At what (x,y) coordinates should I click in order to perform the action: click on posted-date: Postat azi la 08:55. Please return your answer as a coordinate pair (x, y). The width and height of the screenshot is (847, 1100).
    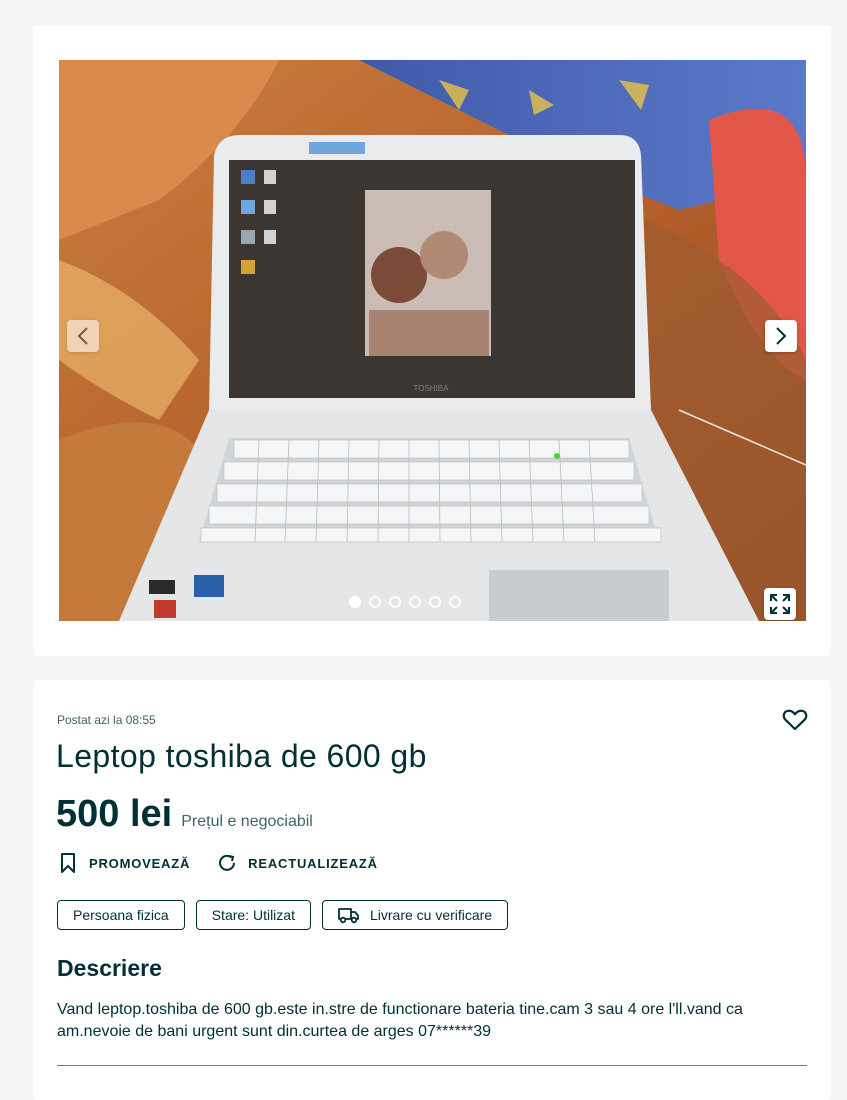
    Looking at the image, I should click on (106, 720).